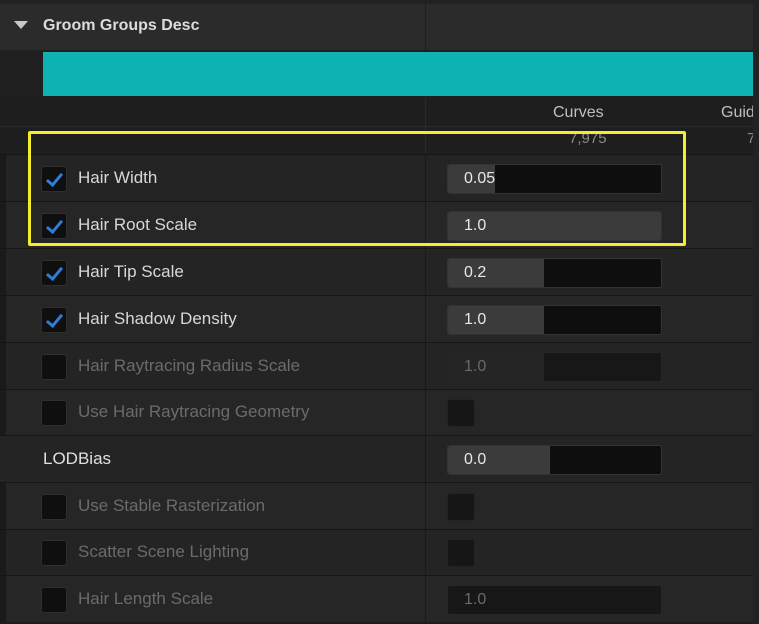  What do you see at coordinates (121, 25) in the screenshot?
I see `section-title: Groom Groups Desc` at bounding box center [121, 25].